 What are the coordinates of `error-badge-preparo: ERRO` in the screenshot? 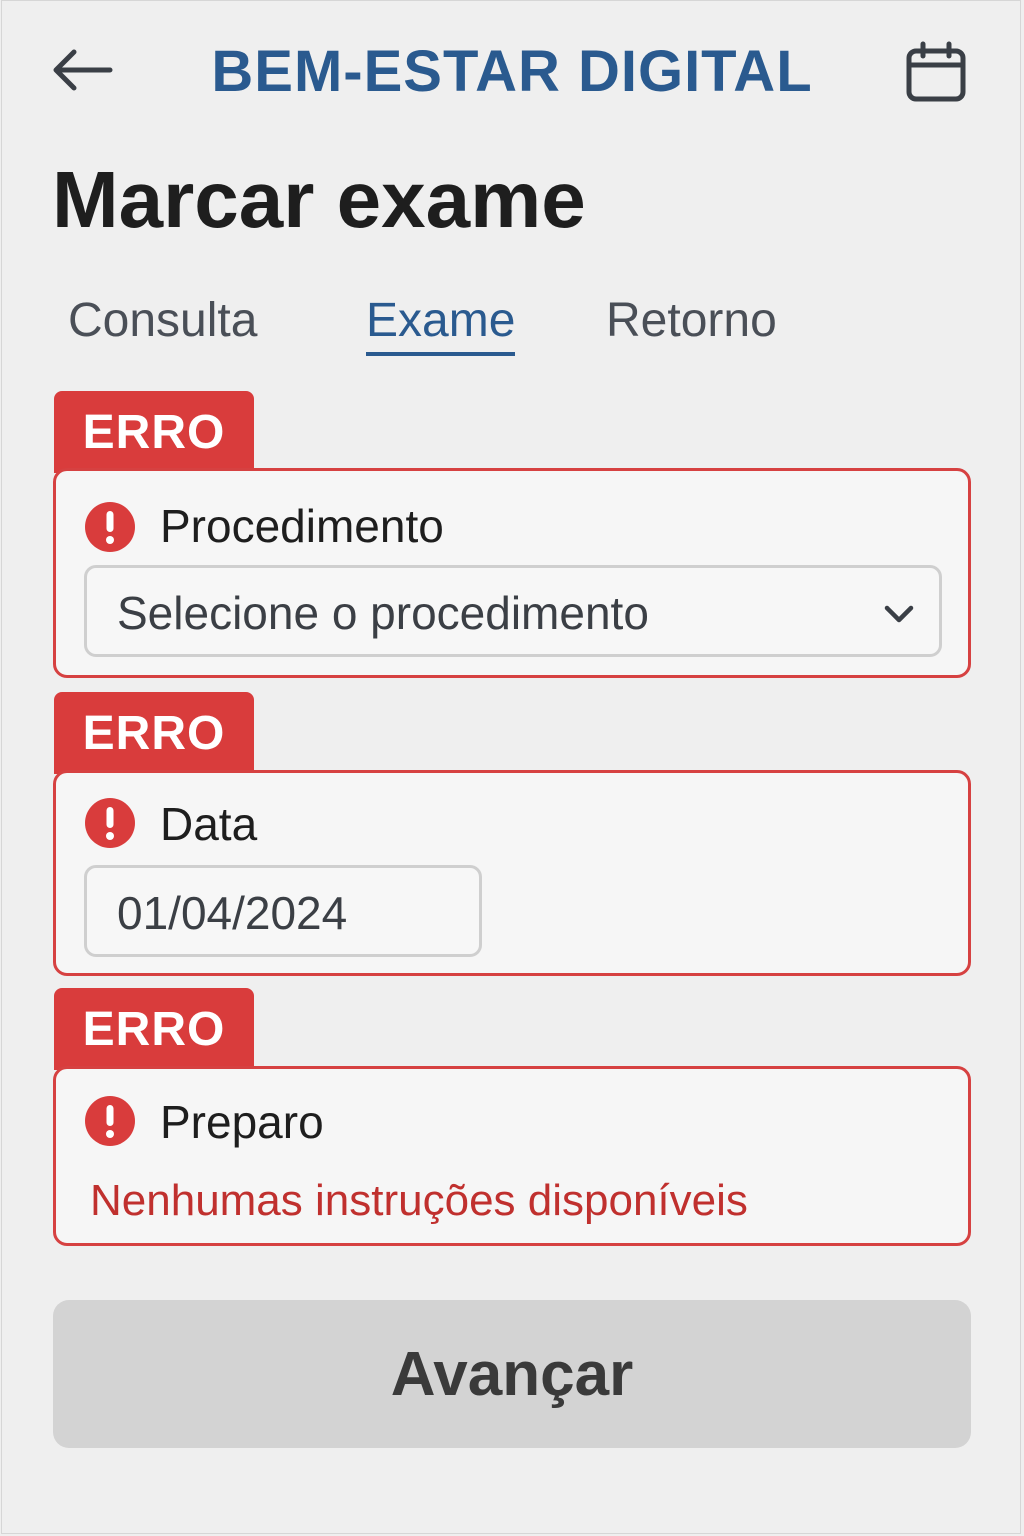 It's located at (154, 1029).